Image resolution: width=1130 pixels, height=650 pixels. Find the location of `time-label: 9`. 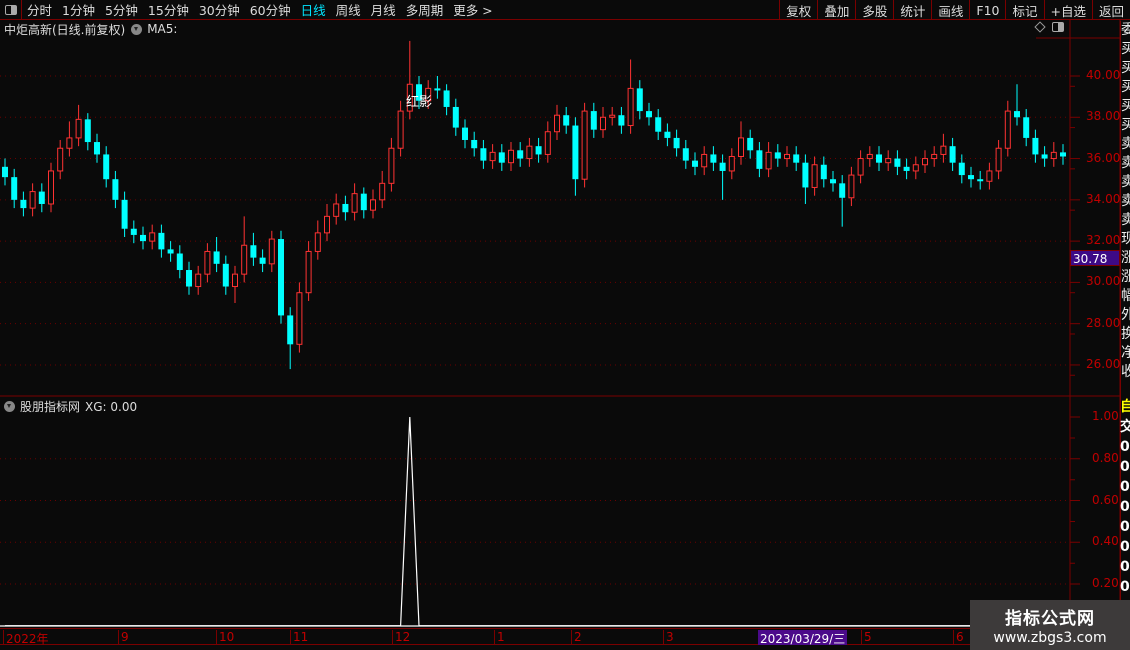

time-label: 9 is located at coordinates (123, 637).